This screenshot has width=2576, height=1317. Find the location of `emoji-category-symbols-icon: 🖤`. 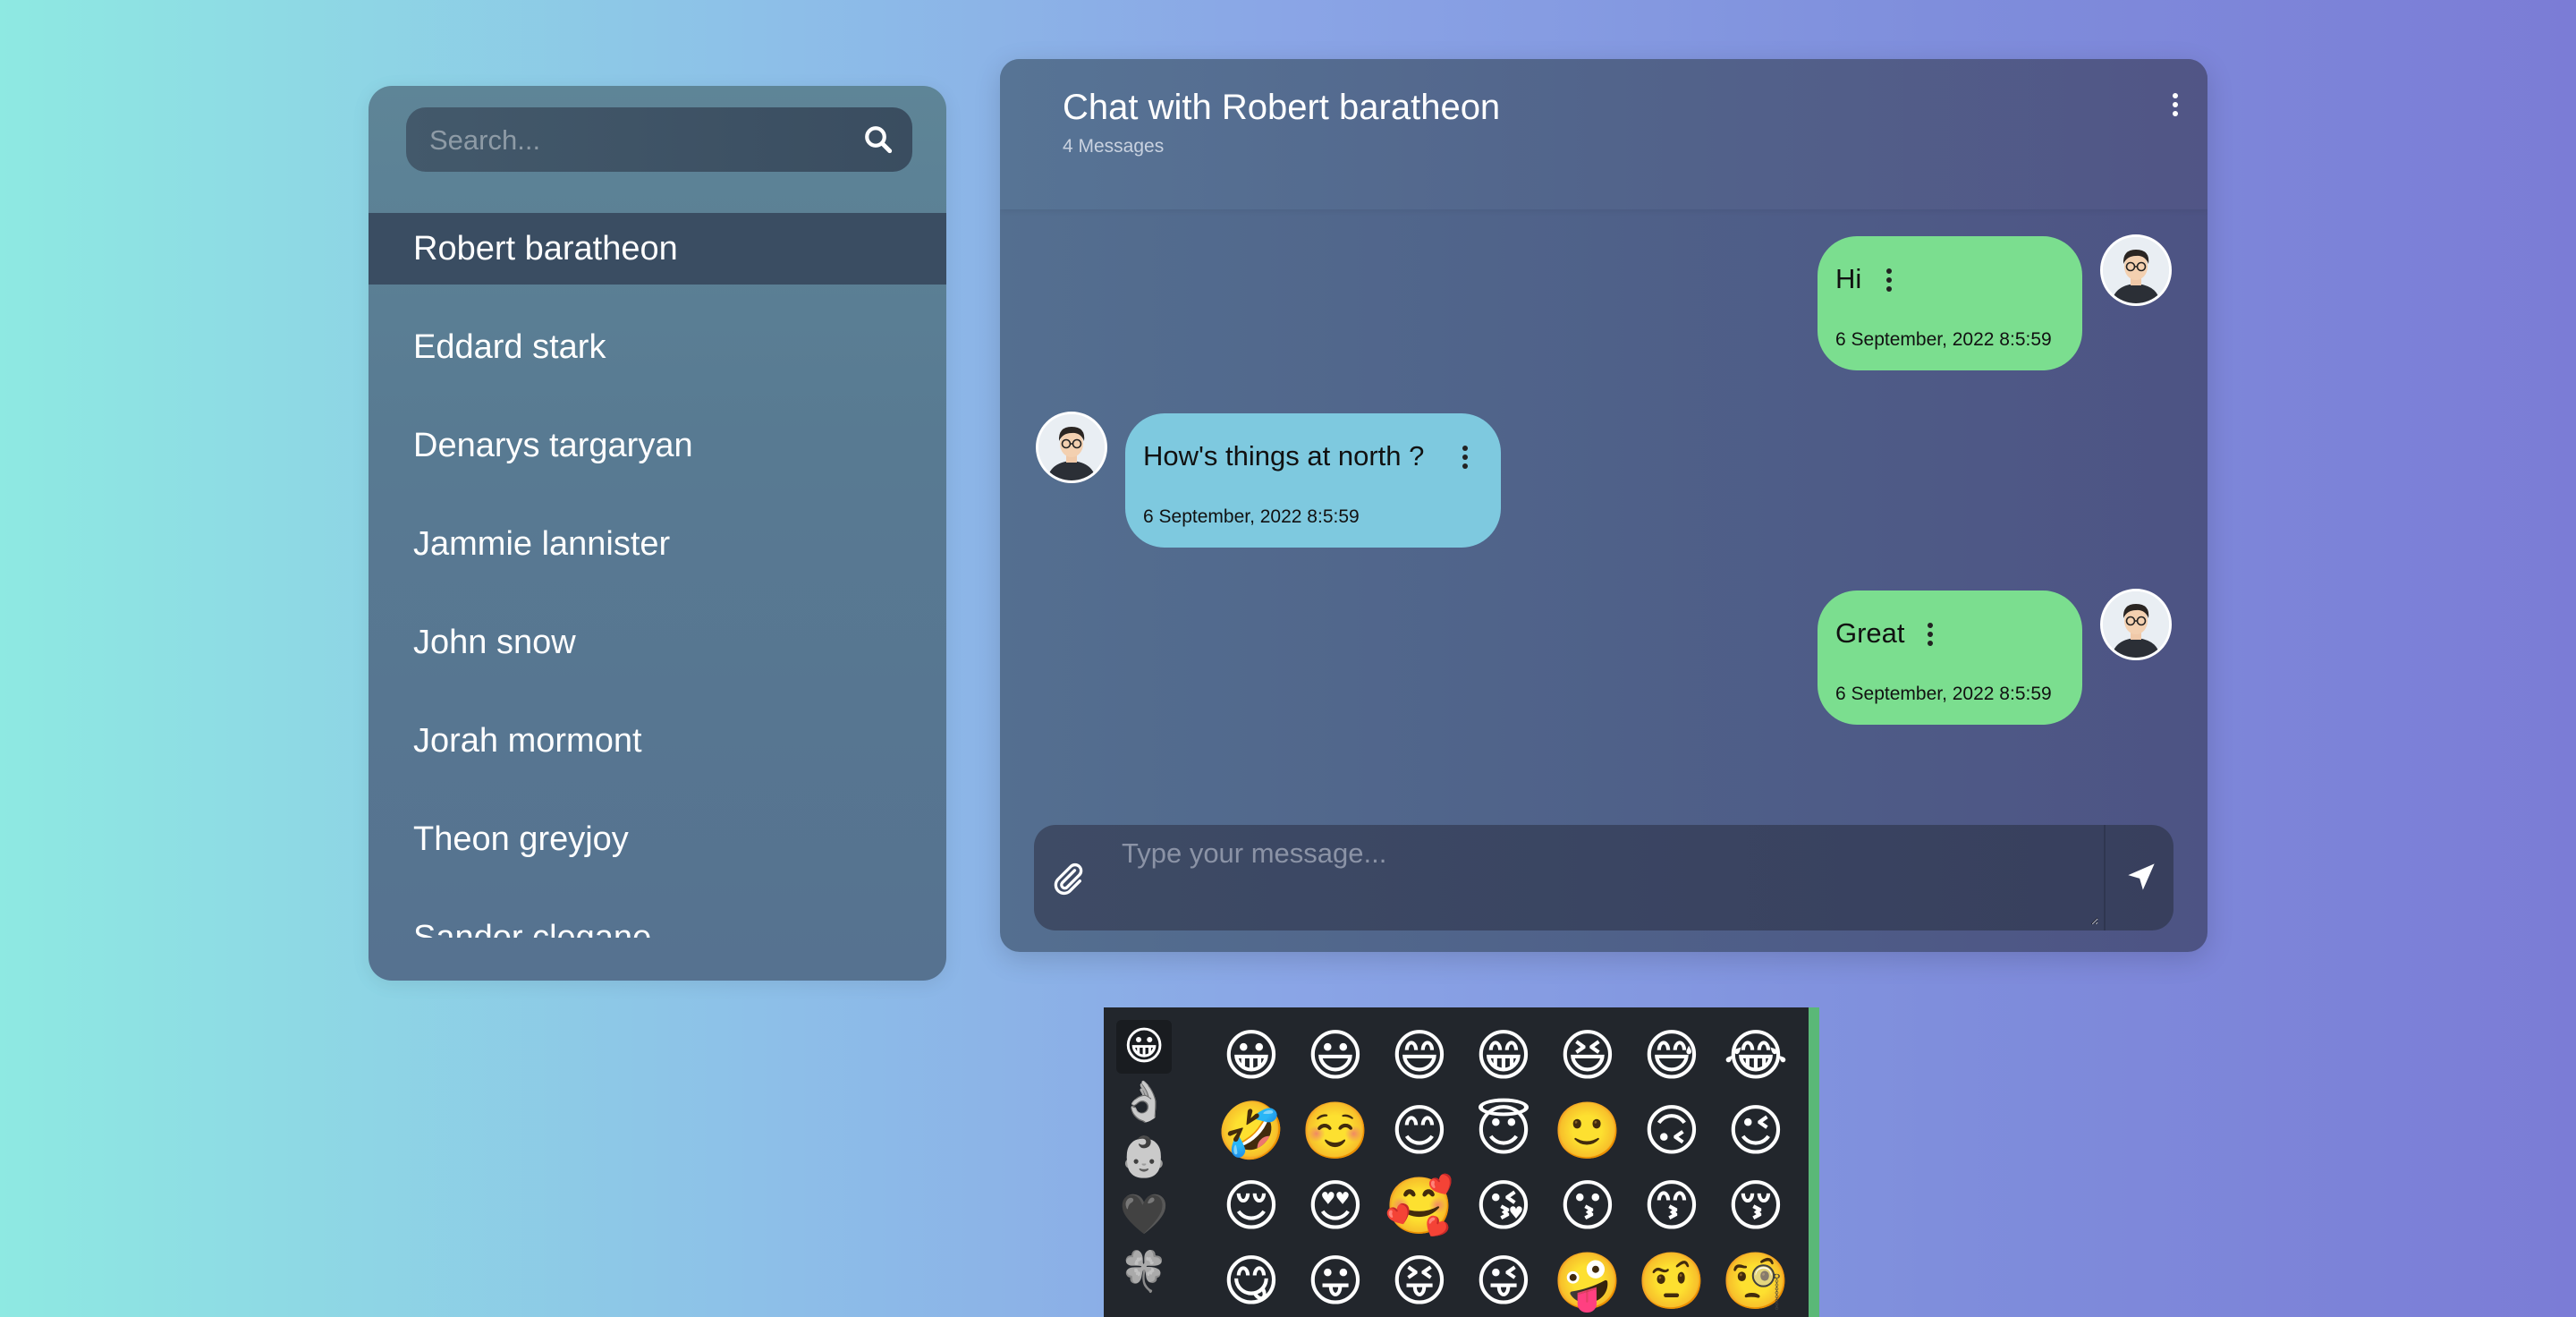

emoji-category-symbols-icon: 🖤 is located at coordinates (1144, 1215).